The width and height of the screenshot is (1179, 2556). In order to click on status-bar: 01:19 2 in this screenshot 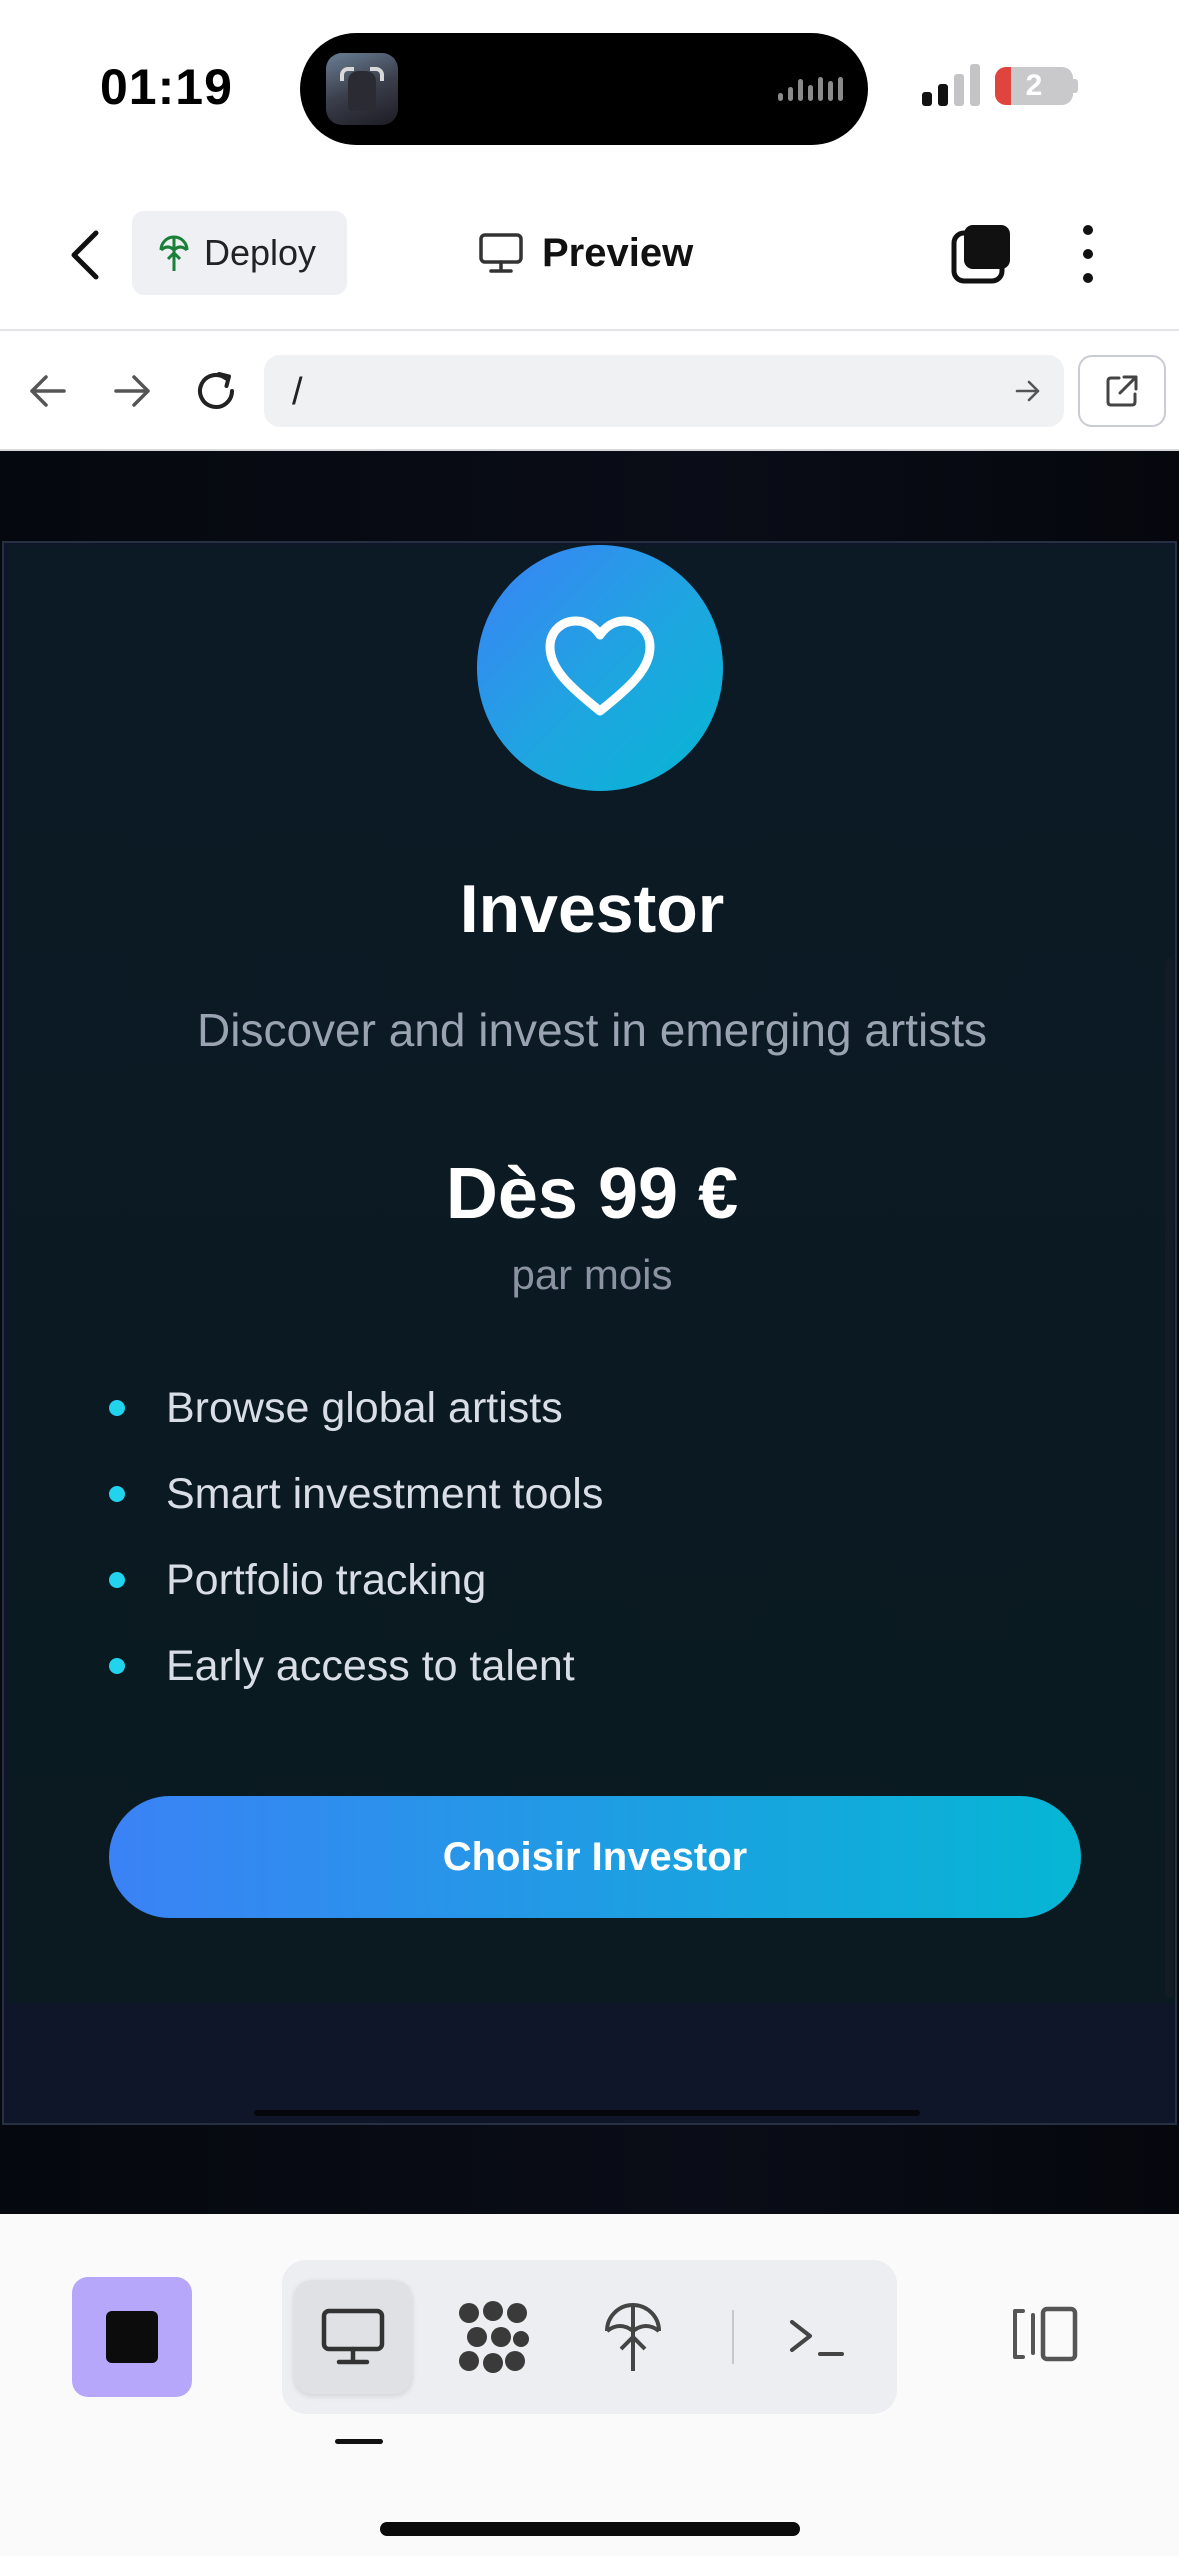, I will do `click(589, 87)`.